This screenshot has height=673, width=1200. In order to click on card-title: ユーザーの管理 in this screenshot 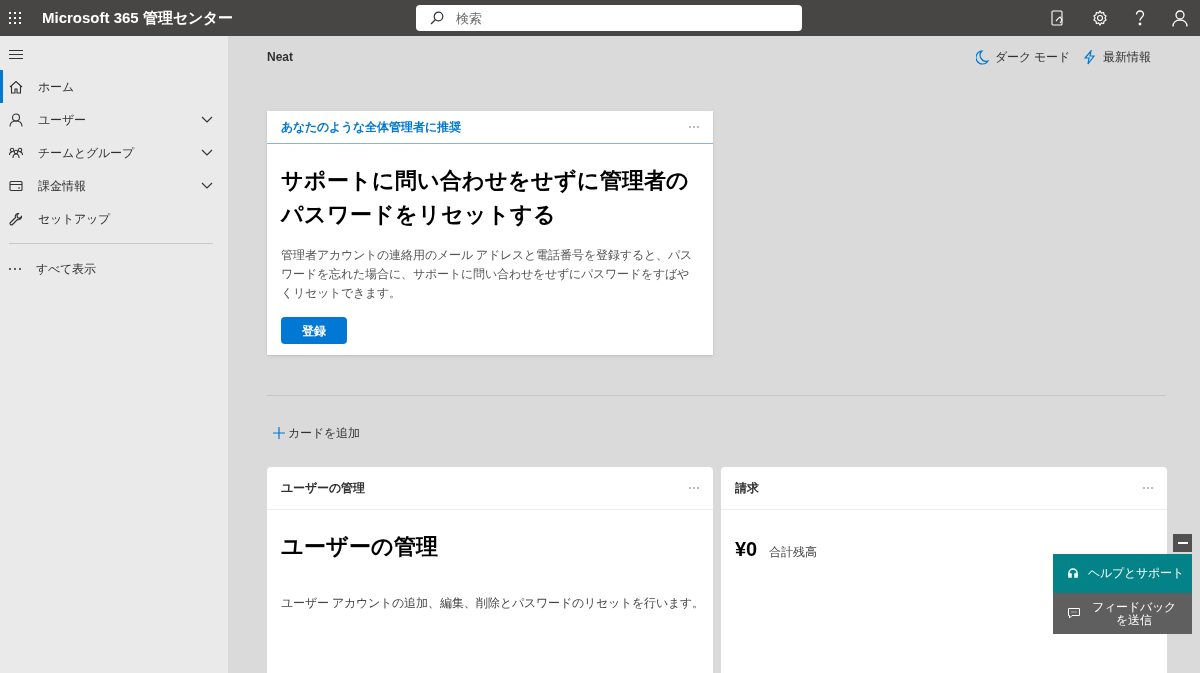, I will do `click(360, 547)`.